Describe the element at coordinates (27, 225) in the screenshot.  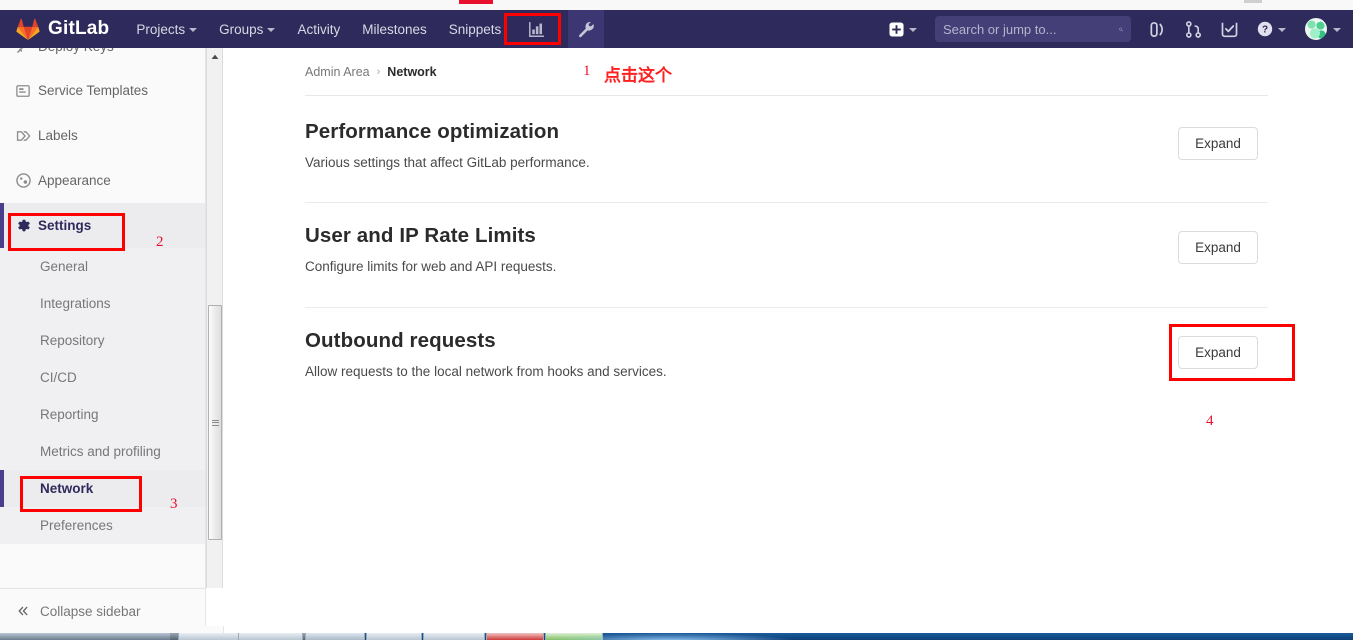
I see `gear-icon` at that location.